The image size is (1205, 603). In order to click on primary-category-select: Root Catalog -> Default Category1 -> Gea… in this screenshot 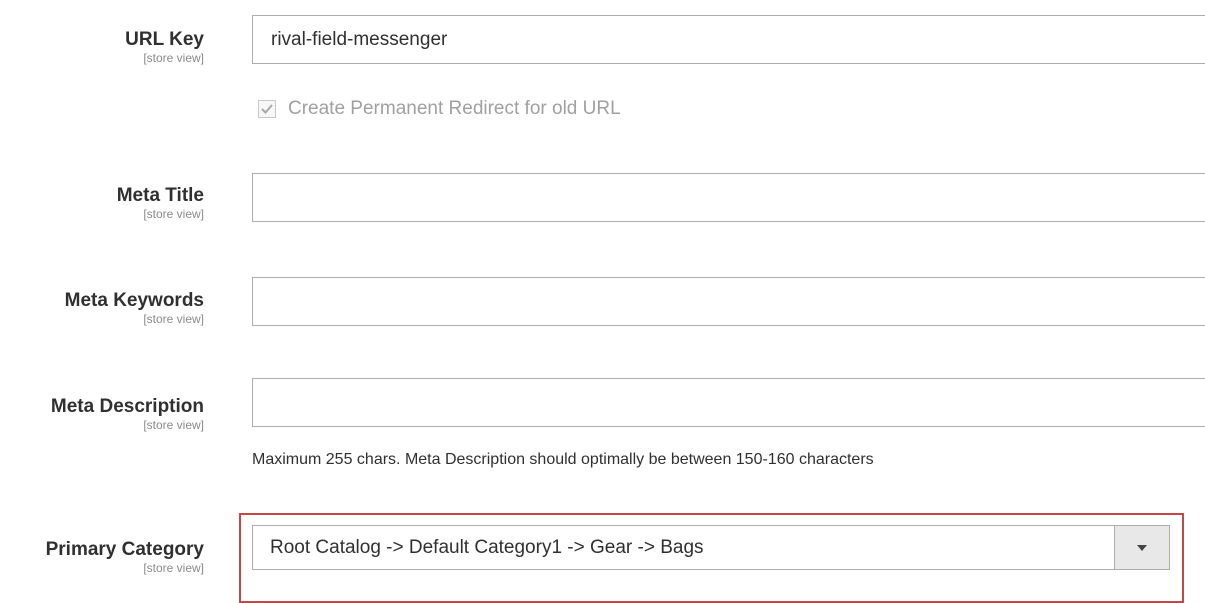, I will do `click(711, 547)`.